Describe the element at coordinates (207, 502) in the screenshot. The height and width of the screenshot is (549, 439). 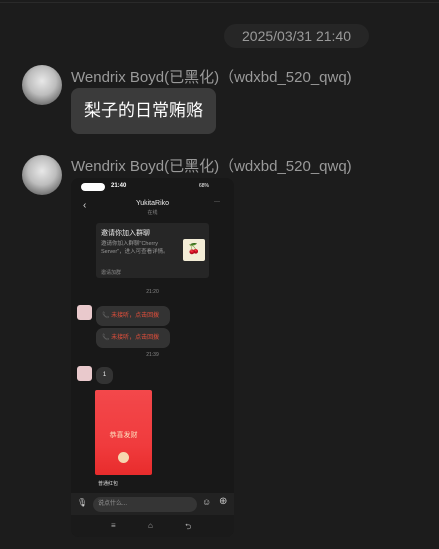
I see `emoji-icon: ☺` at that location.